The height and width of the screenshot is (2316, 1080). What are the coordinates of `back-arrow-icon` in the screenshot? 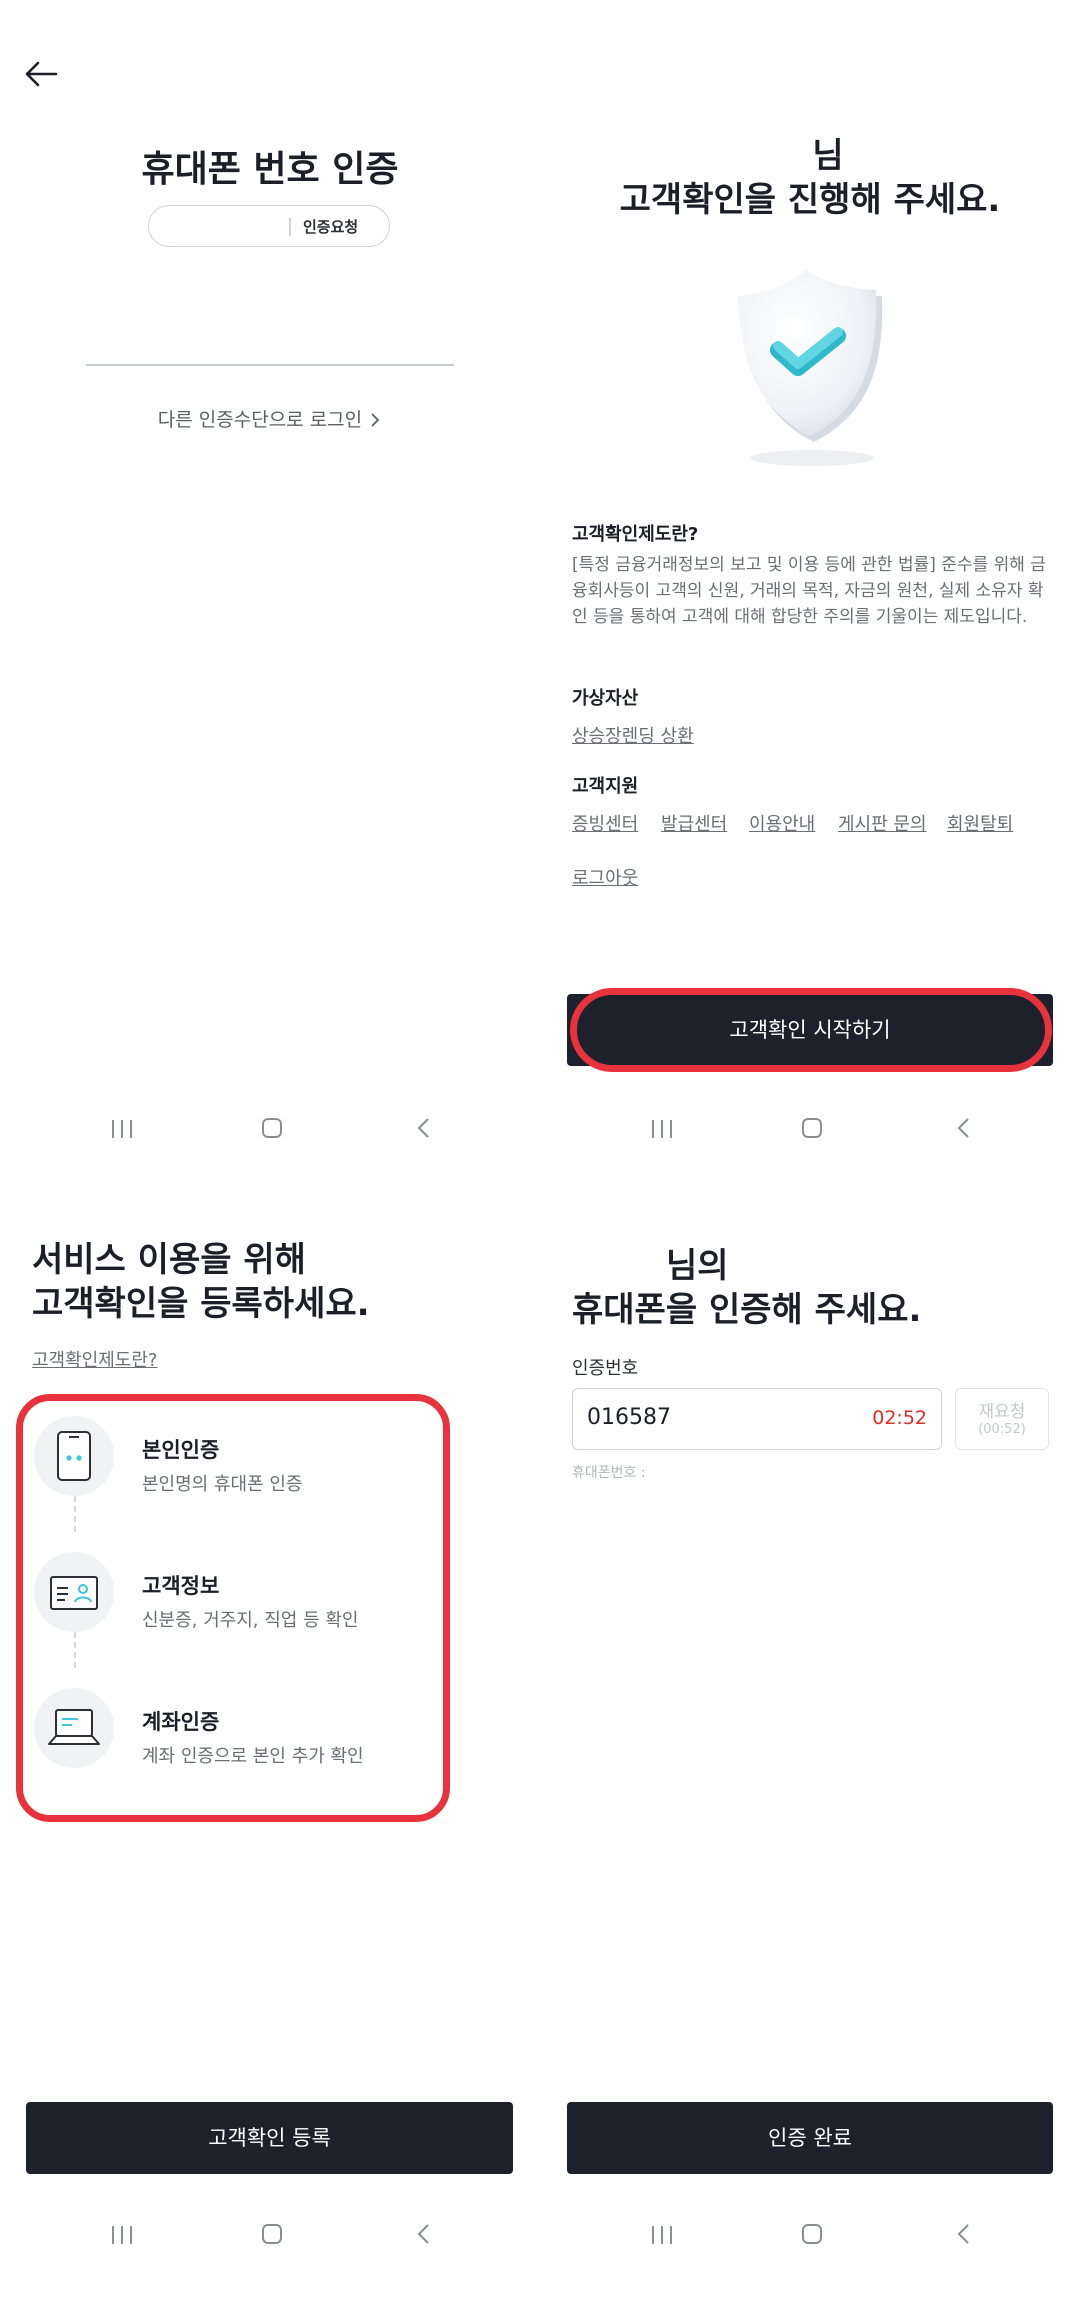 It's located at (42, 74).